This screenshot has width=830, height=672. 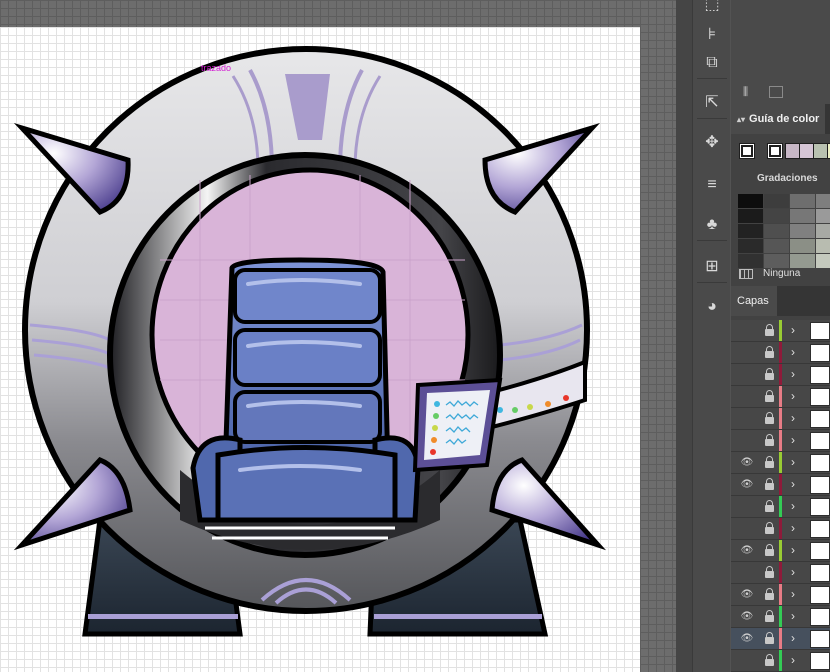 What do you see at coordinates (712, 185) in the screenshot?
I see `stroke-icon: ≡` at bounding box center [712, 185].